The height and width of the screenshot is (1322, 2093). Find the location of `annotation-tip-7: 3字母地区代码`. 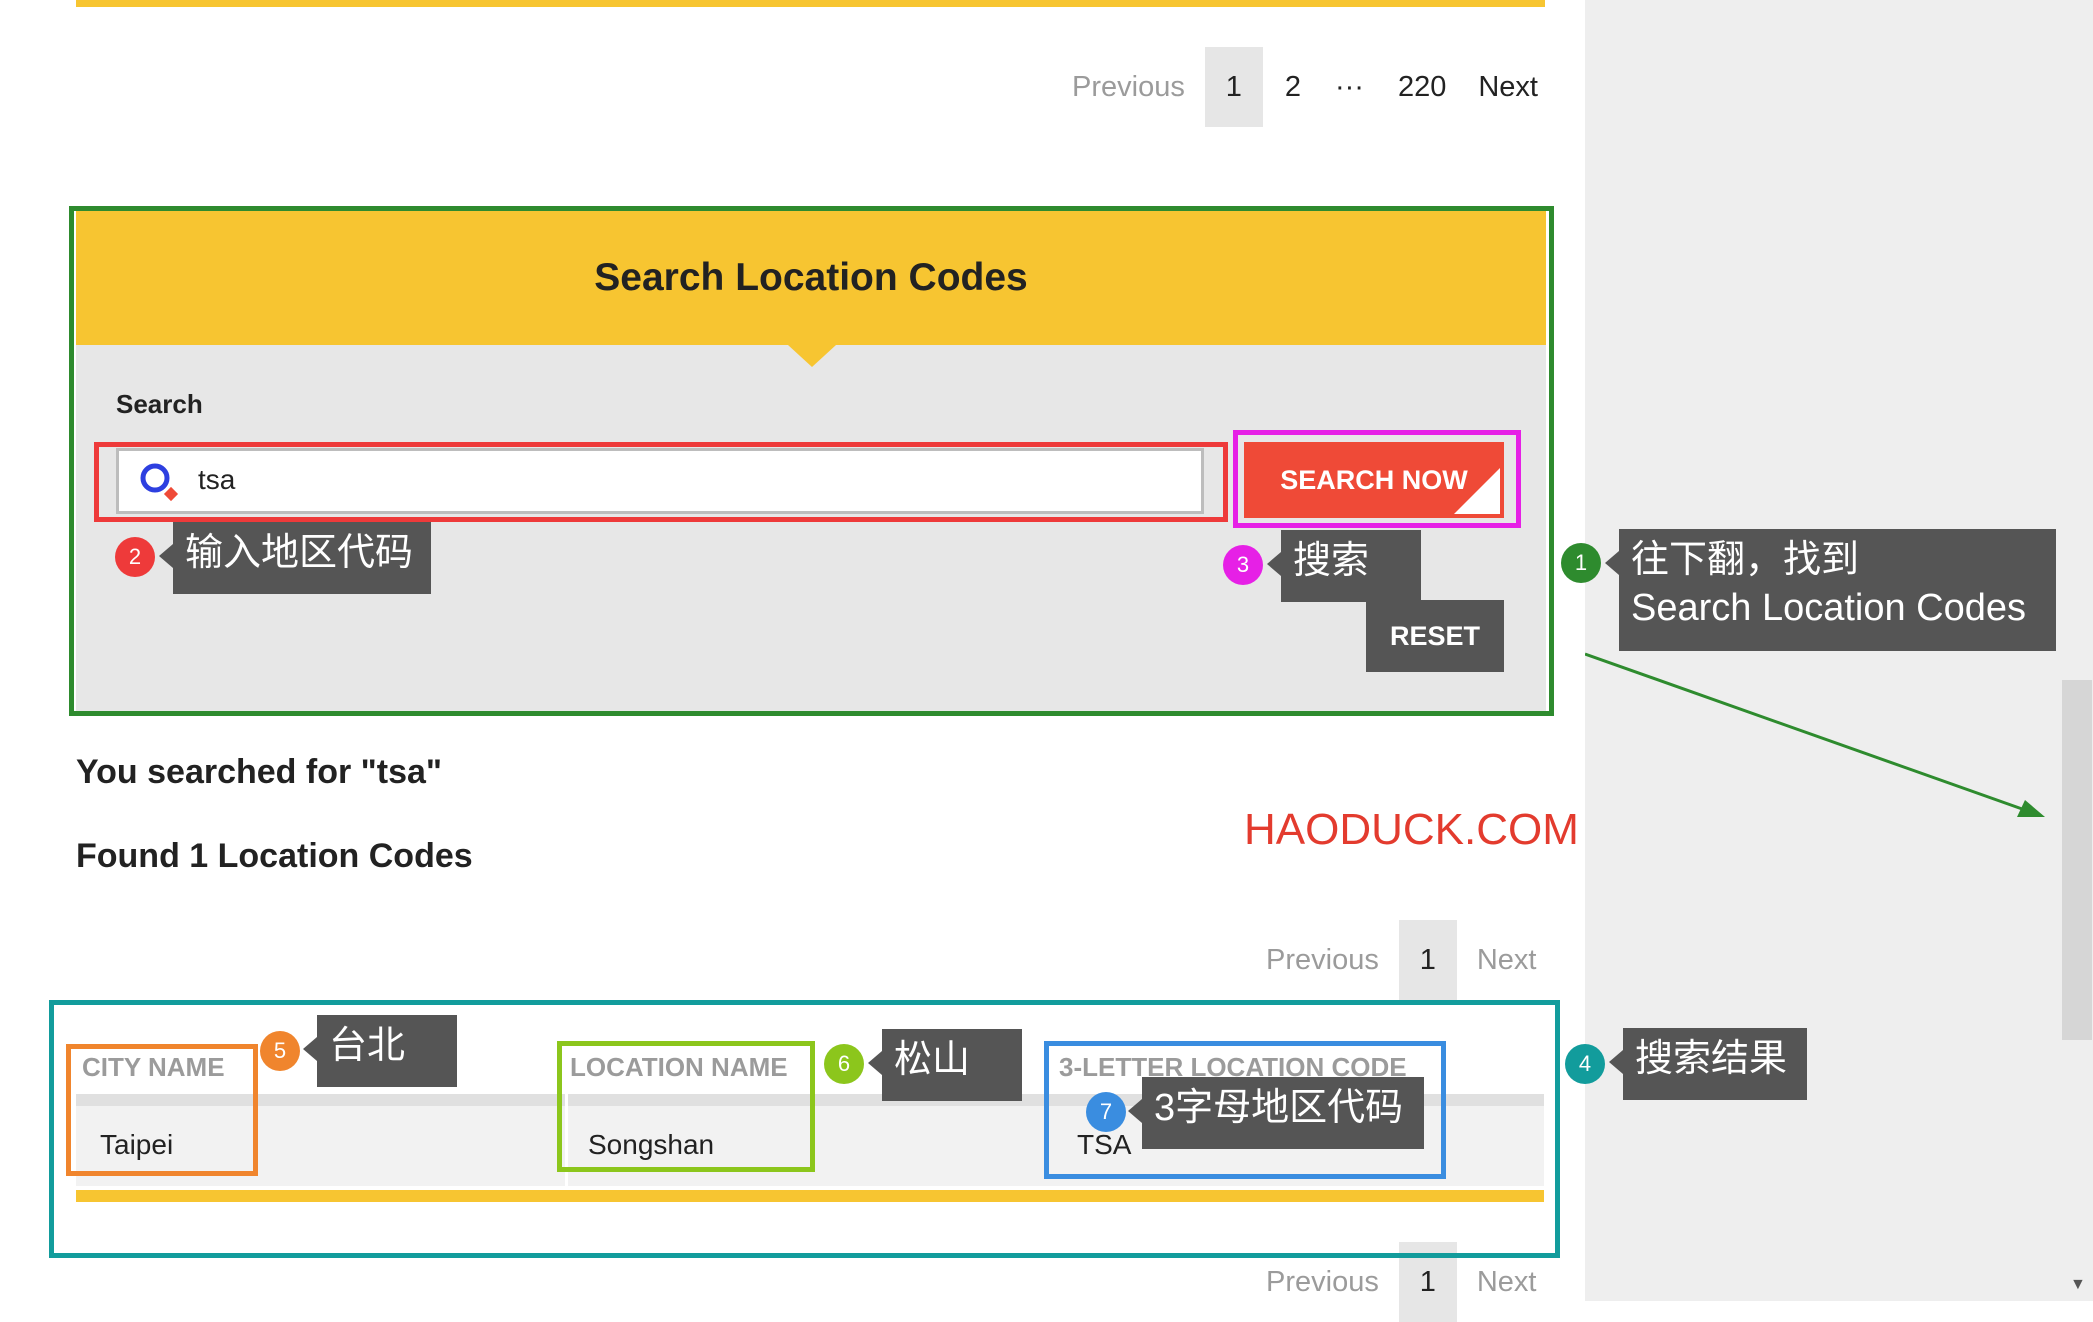

annotation-tip-7: 3字母地区代码 is located at coordinates (1276, 1113).